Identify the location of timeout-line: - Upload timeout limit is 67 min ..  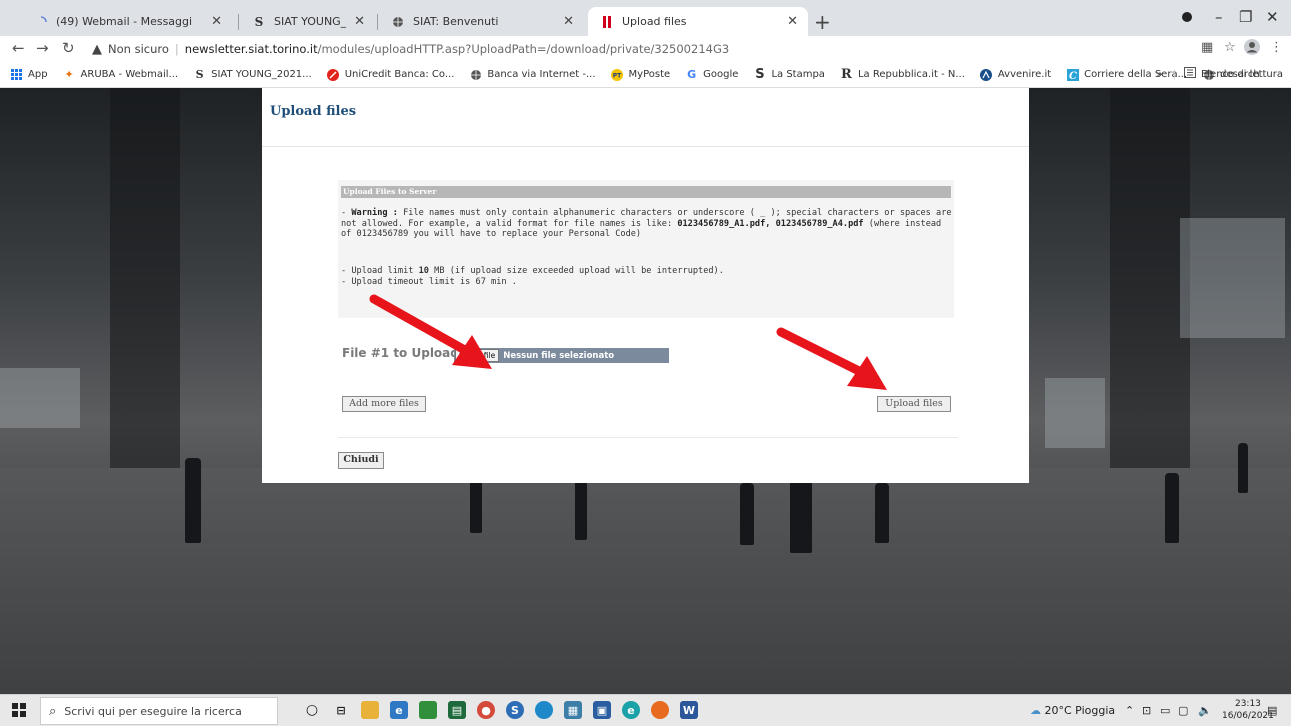
(429, 281).